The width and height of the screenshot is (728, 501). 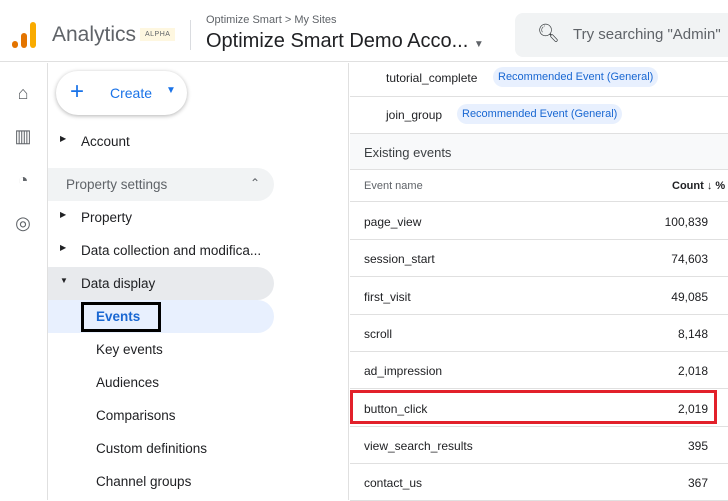 What do you see at coordinates (129, 349) in the screenshot?
I see `nav-label: Key events` at bounding box center [129, 349].